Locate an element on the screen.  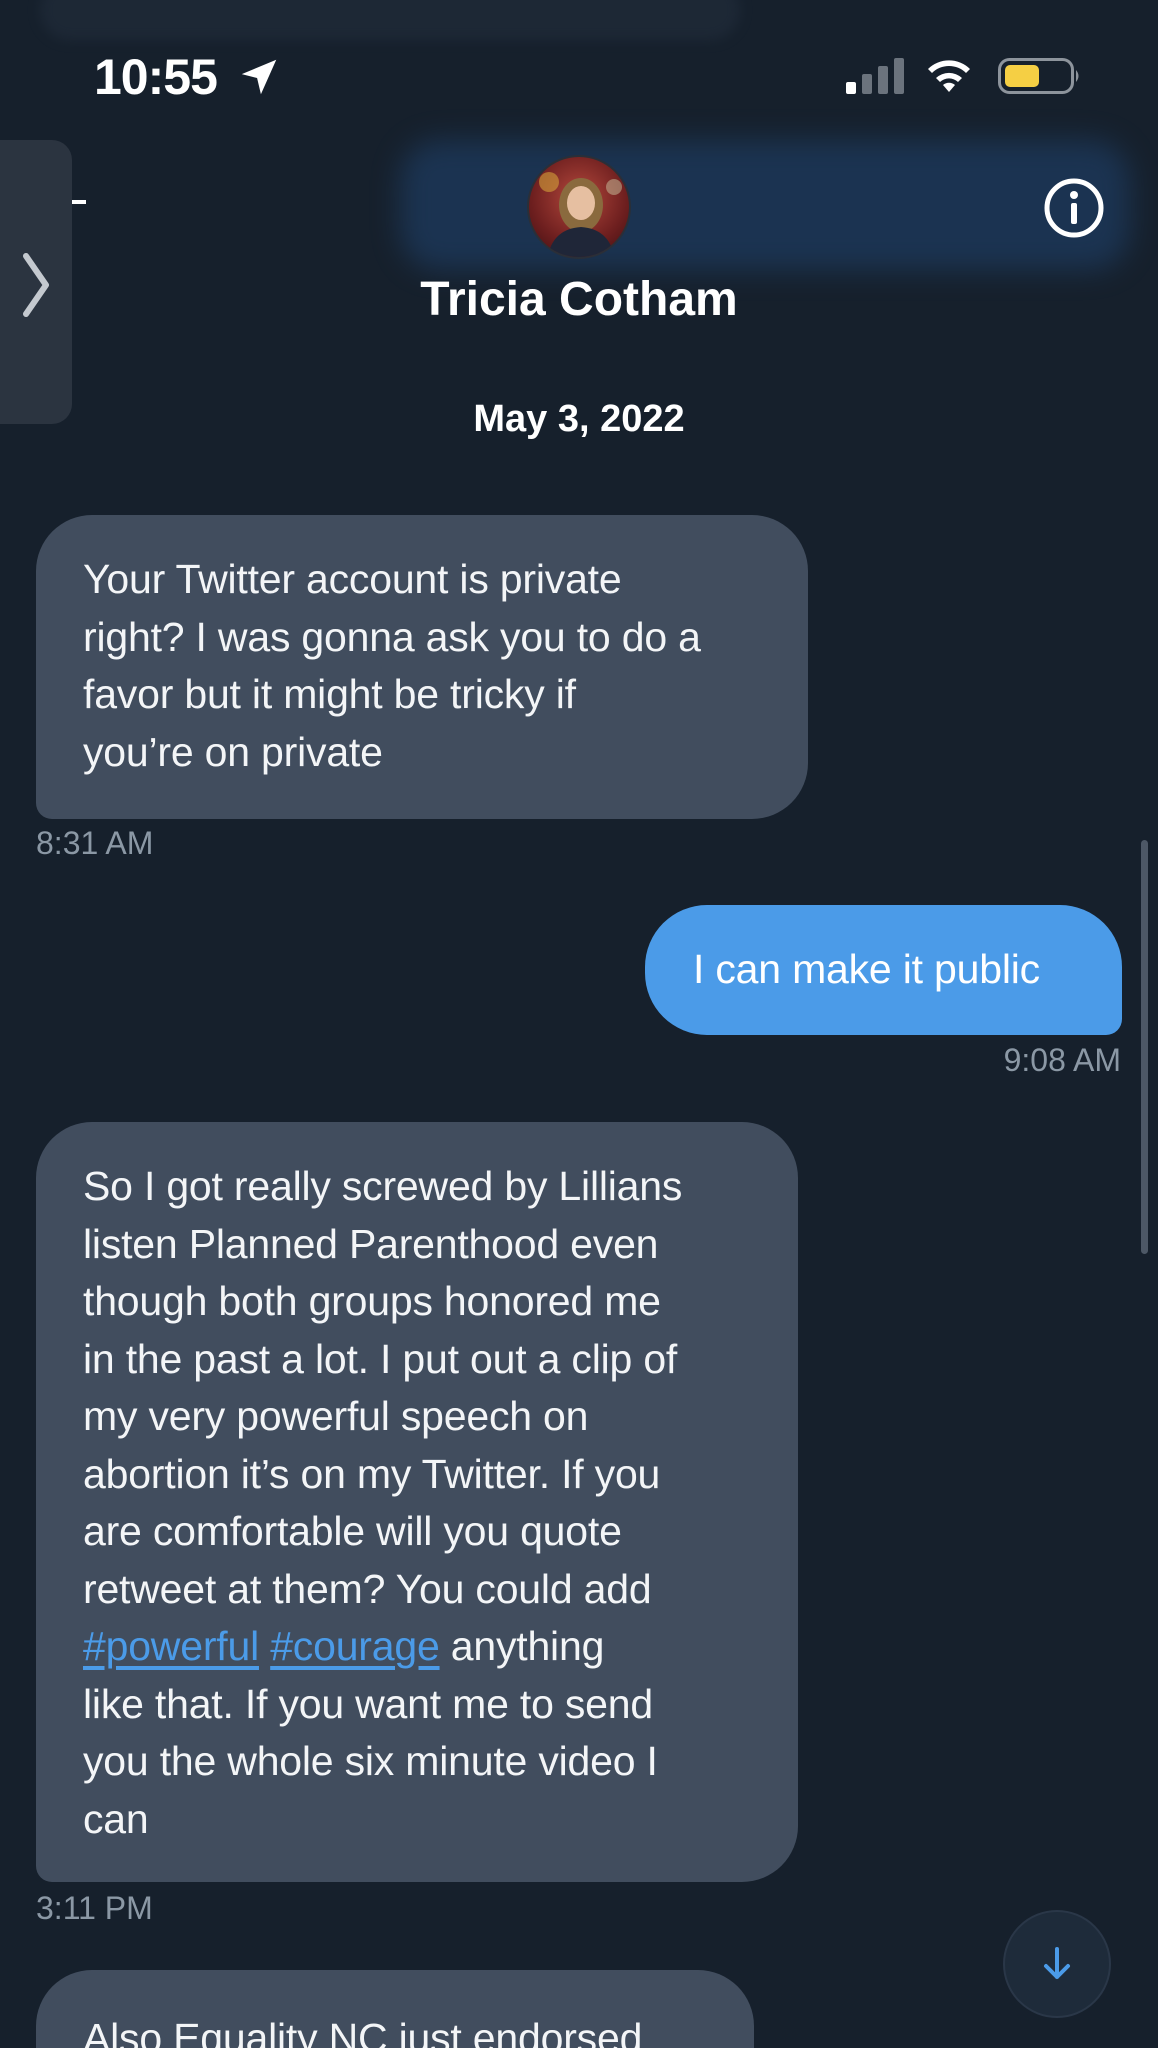
message-timestamp: 9:08 AM is located at coordinates (1062, 1060).